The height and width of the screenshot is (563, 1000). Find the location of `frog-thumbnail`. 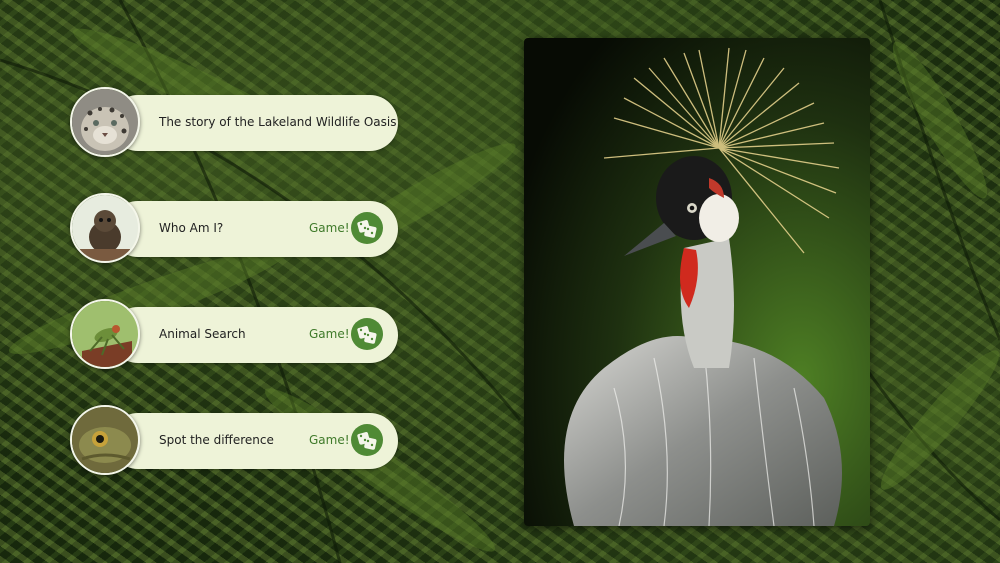

frog-thumbnail is located at coordinates (105, 440).